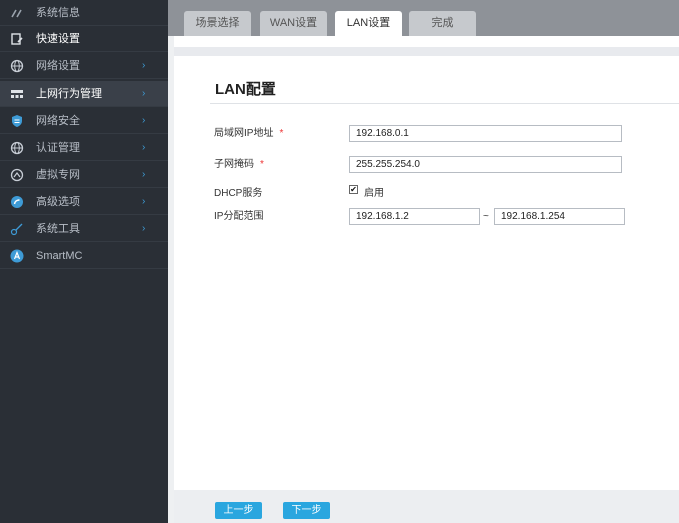  What do you see at coordinates (17, 121) in the screenshot?
I see `shield-icon` at bounding box center [17, 121].